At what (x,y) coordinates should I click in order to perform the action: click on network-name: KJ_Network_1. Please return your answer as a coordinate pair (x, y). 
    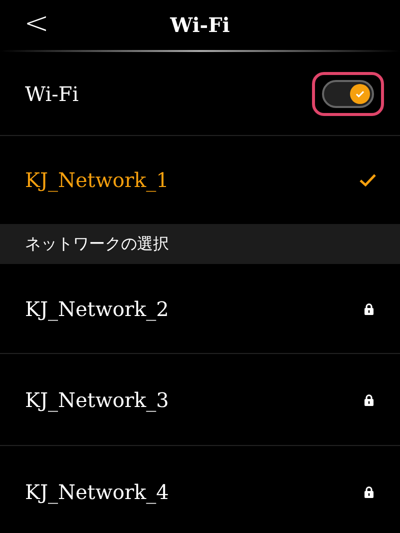
    Looking at the image, I should click on (97, 180).